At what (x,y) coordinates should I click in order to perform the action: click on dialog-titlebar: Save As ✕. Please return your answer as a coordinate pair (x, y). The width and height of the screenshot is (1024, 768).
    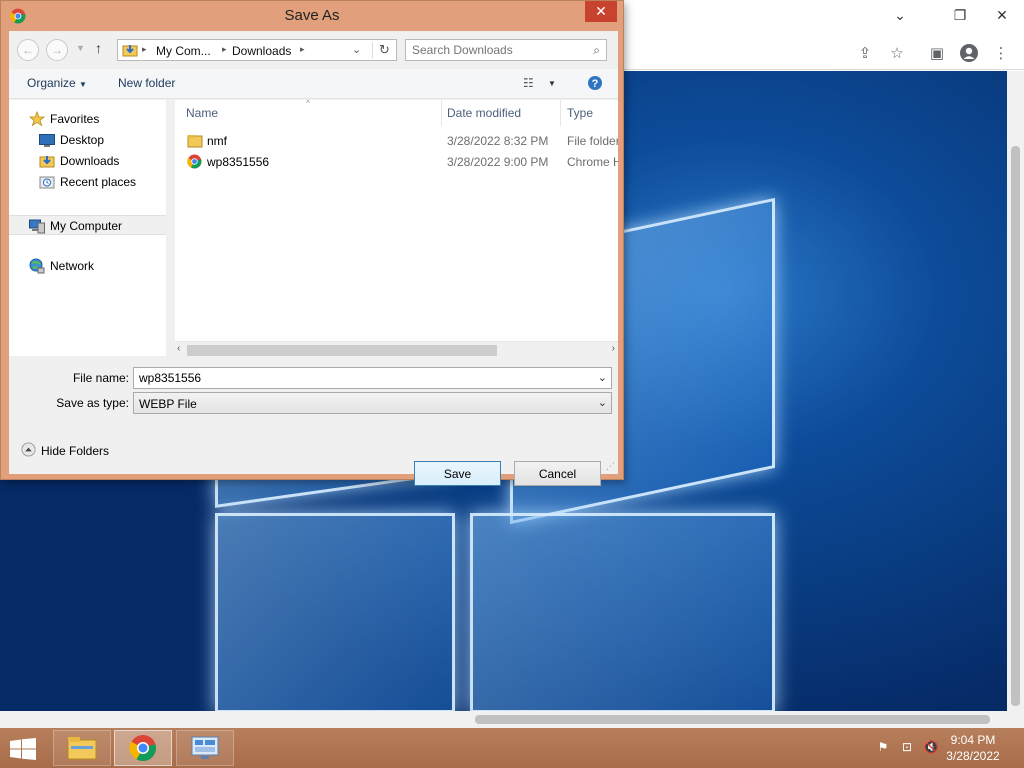
    Looking at the image, I should click on (312, 16).